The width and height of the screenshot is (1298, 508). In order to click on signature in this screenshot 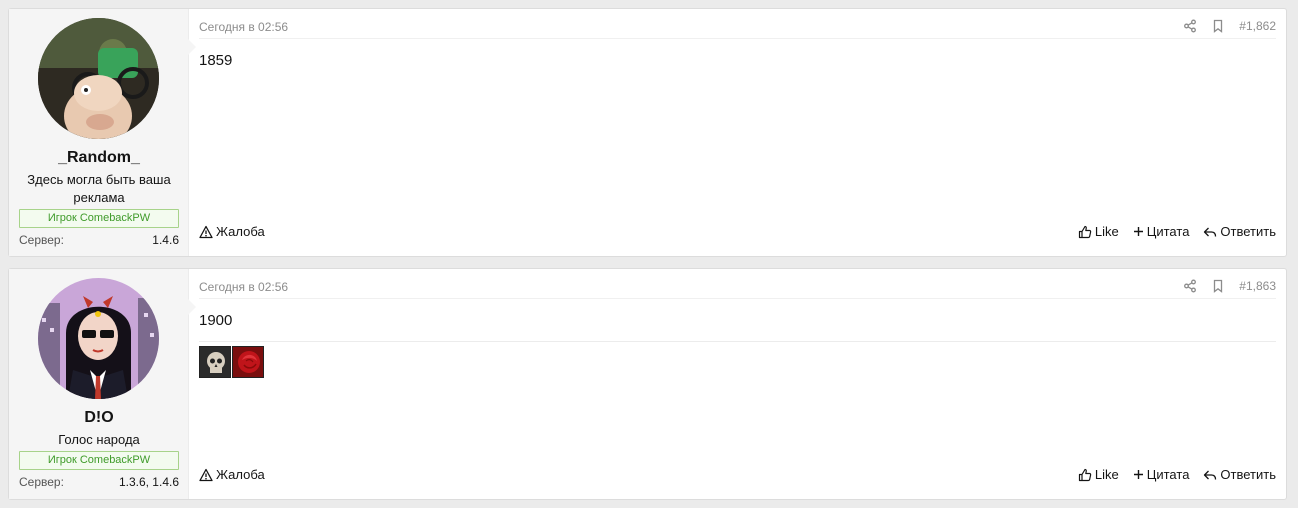, I will do `click(231, 362)`.